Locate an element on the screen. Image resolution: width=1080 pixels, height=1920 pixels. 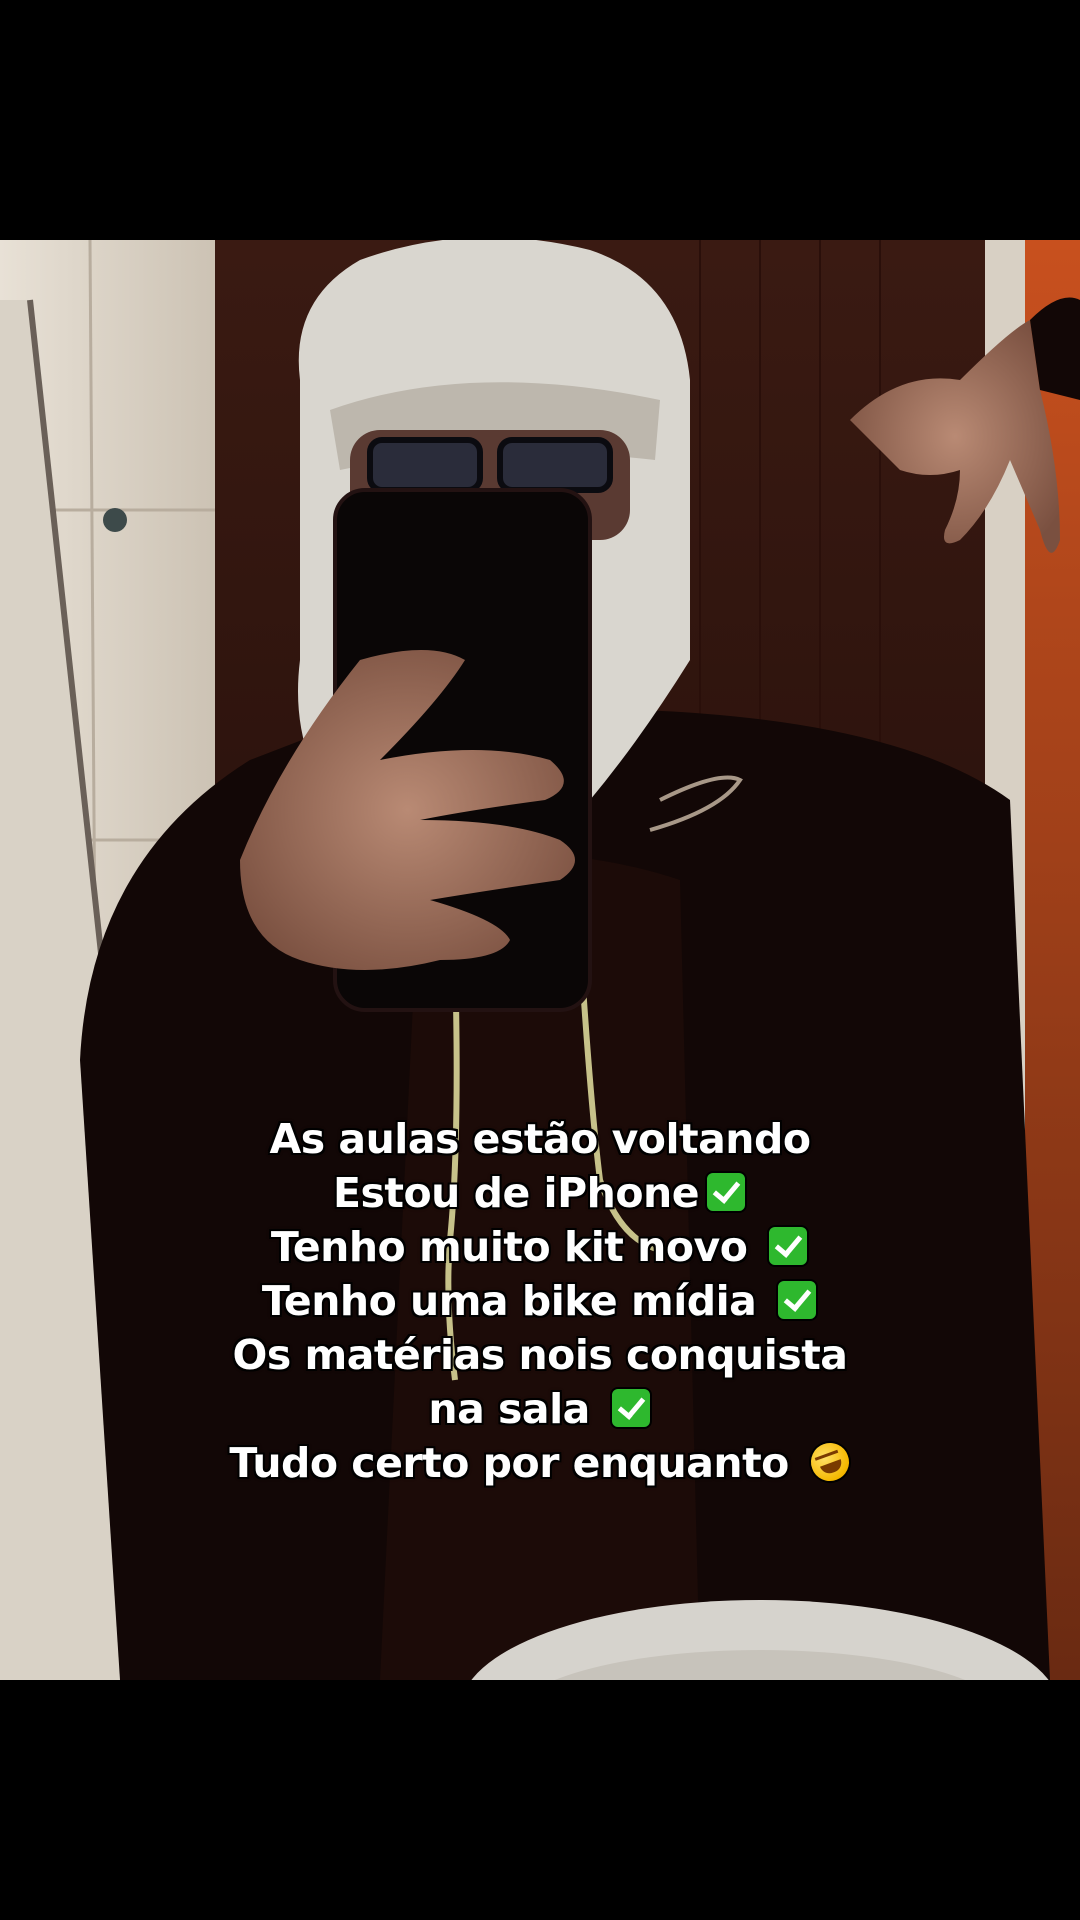
caption-line: Os matérias nois conquista is located at coordinates (540, 1355).